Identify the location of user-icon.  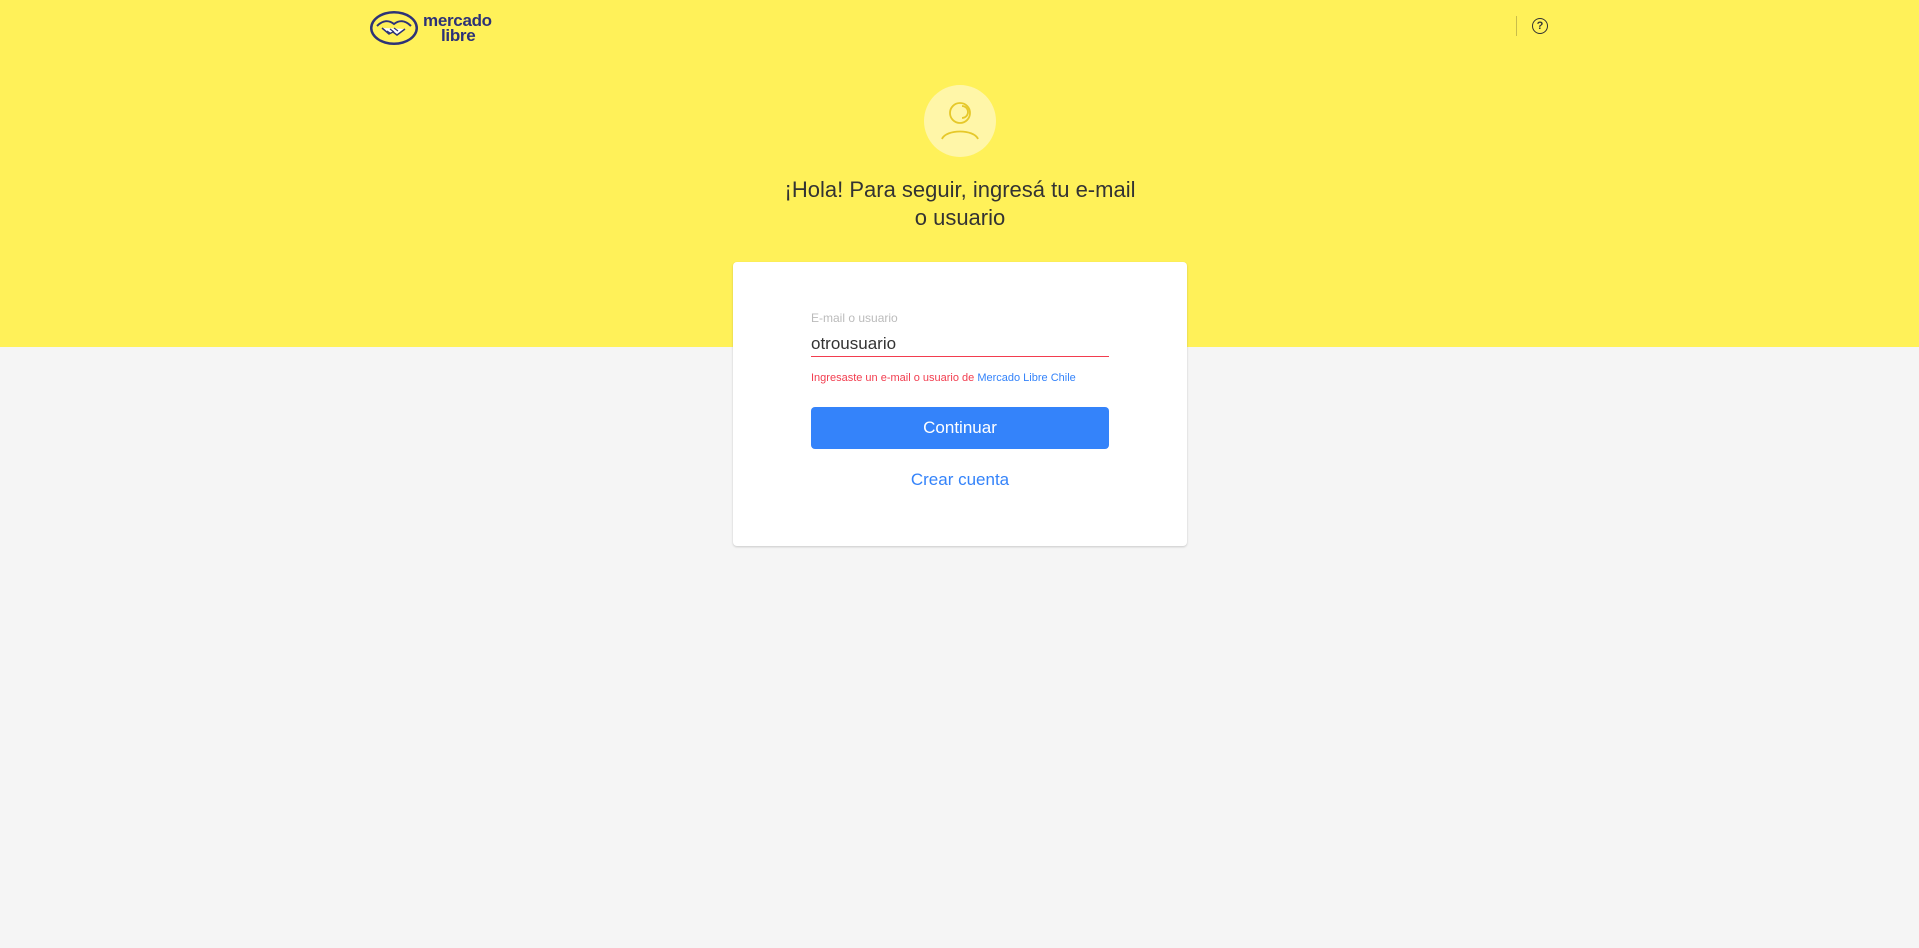
(960, 121).